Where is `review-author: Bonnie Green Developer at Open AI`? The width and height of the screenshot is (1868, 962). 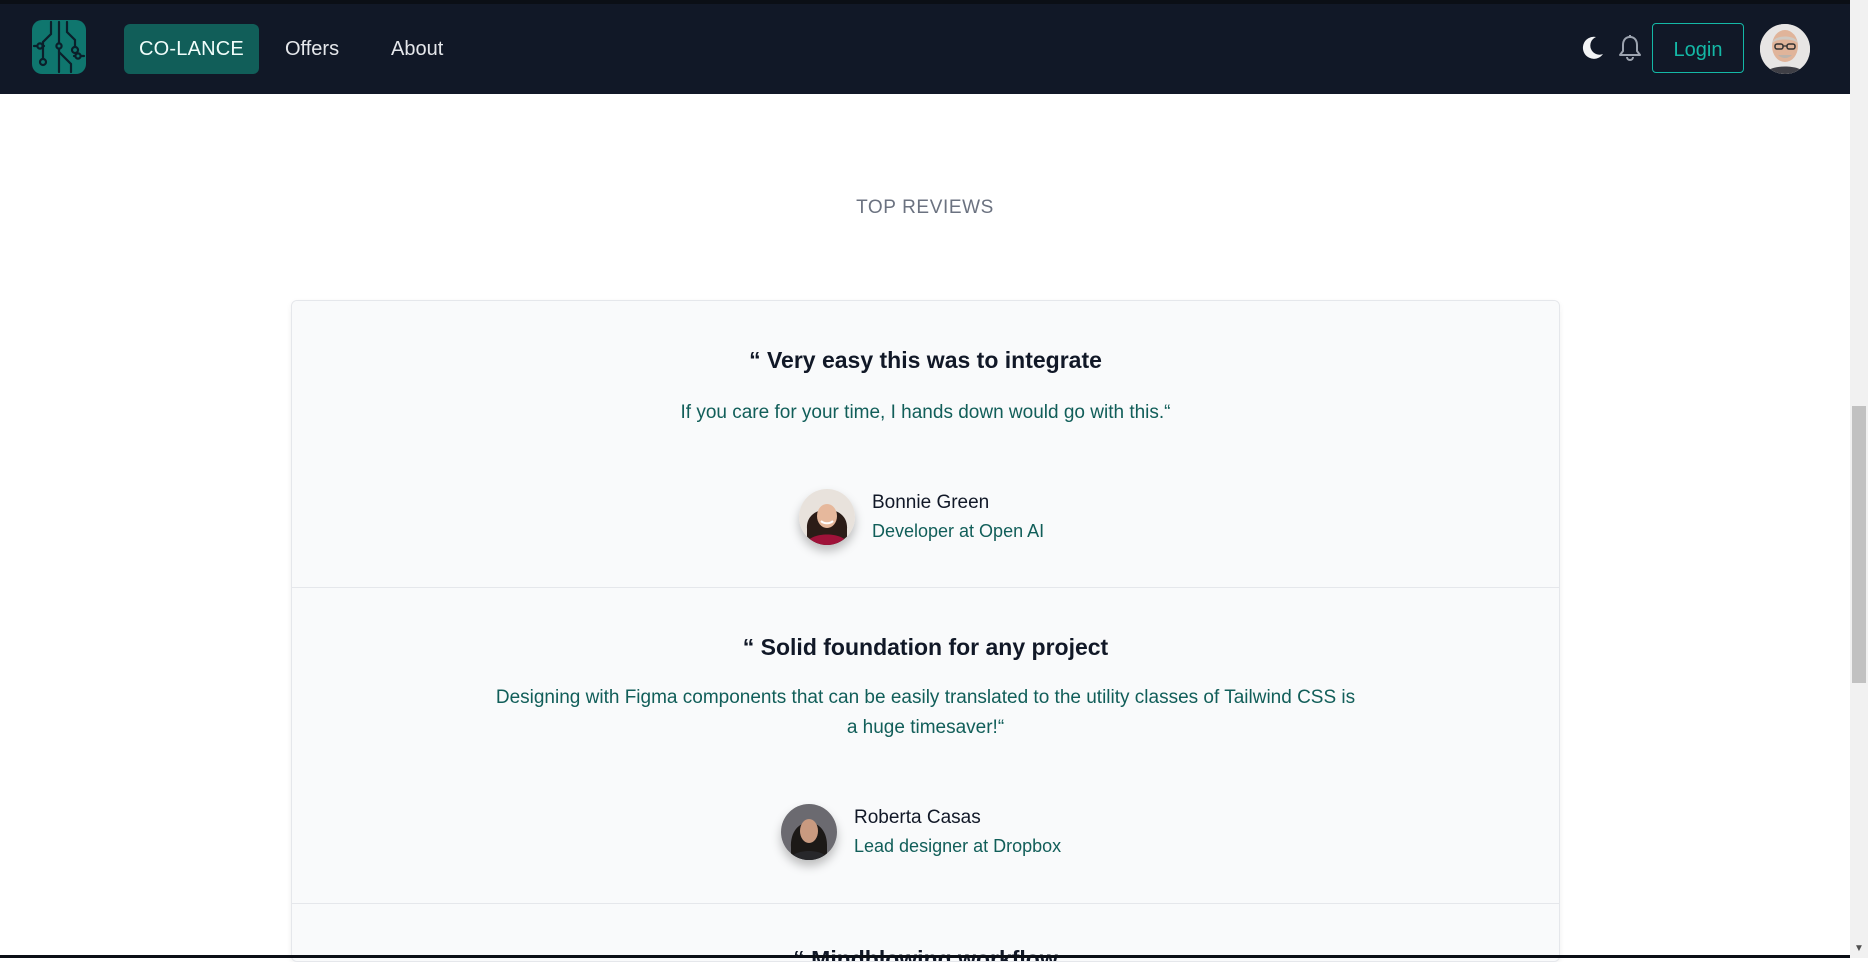
review-author: Bonnie Green Developer at Open AI is located at coordinates (921, 517).